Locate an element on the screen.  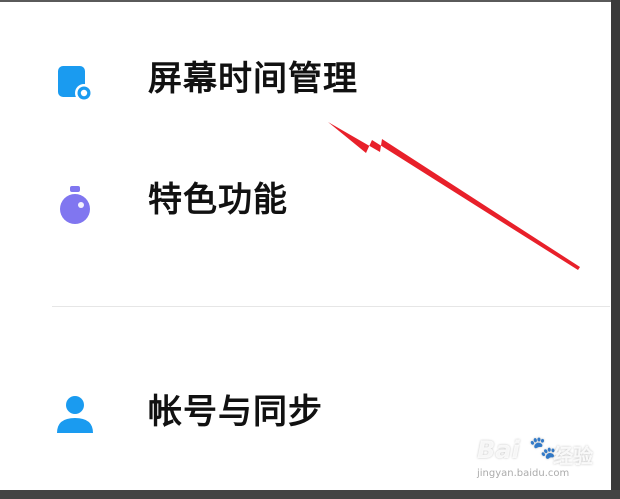
annotation-arrow is located at coordinates (454, 196).